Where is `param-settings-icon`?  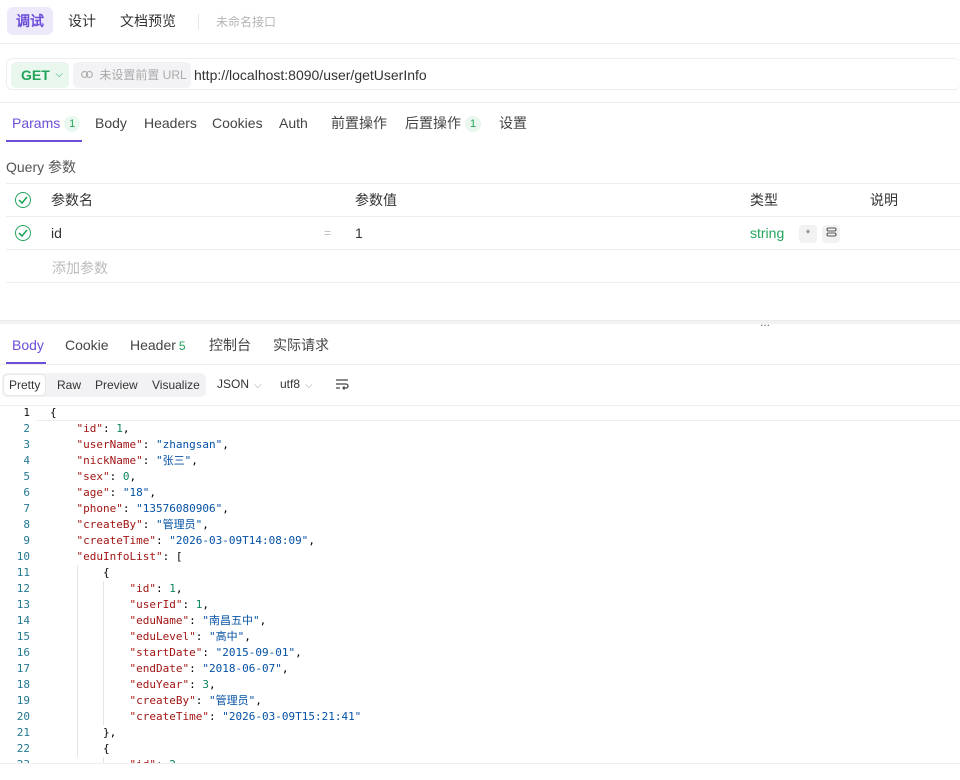 param-settings-icon is located at coordinates (831, 234).